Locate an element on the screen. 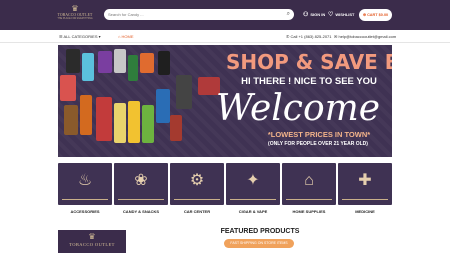  category-image: ⌂ is located at coordinates (309, 184).